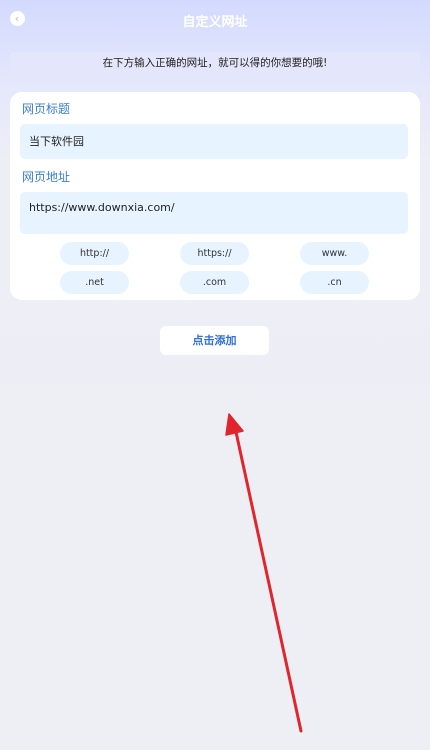  Describe the element at coordinates (214, 141) in the screenshot. I see `title-input: 当下软件园` at that location.